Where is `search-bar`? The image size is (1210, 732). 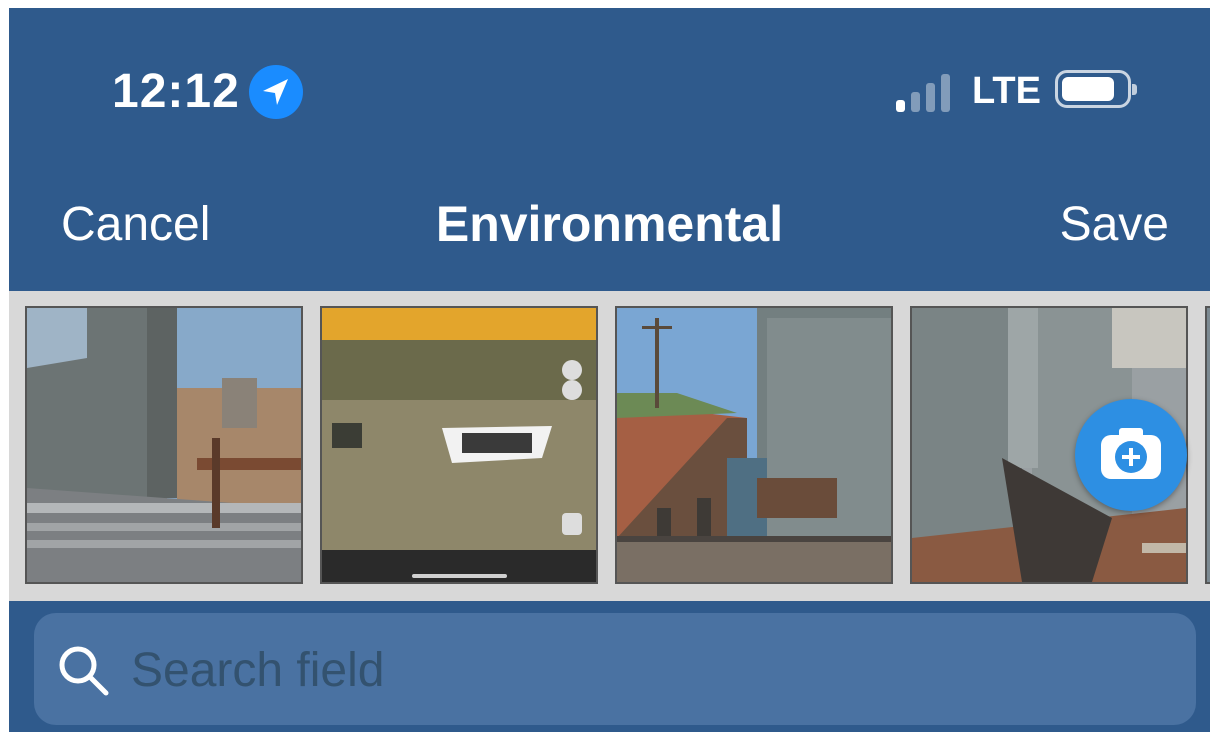
search-bar is located at coordinates (615, 669).